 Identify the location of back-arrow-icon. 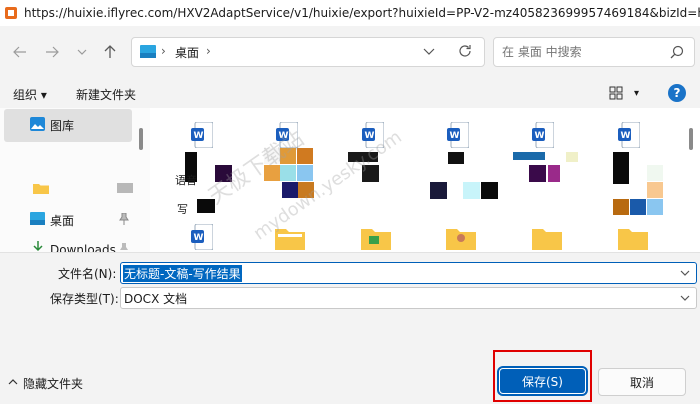
(20, 52).